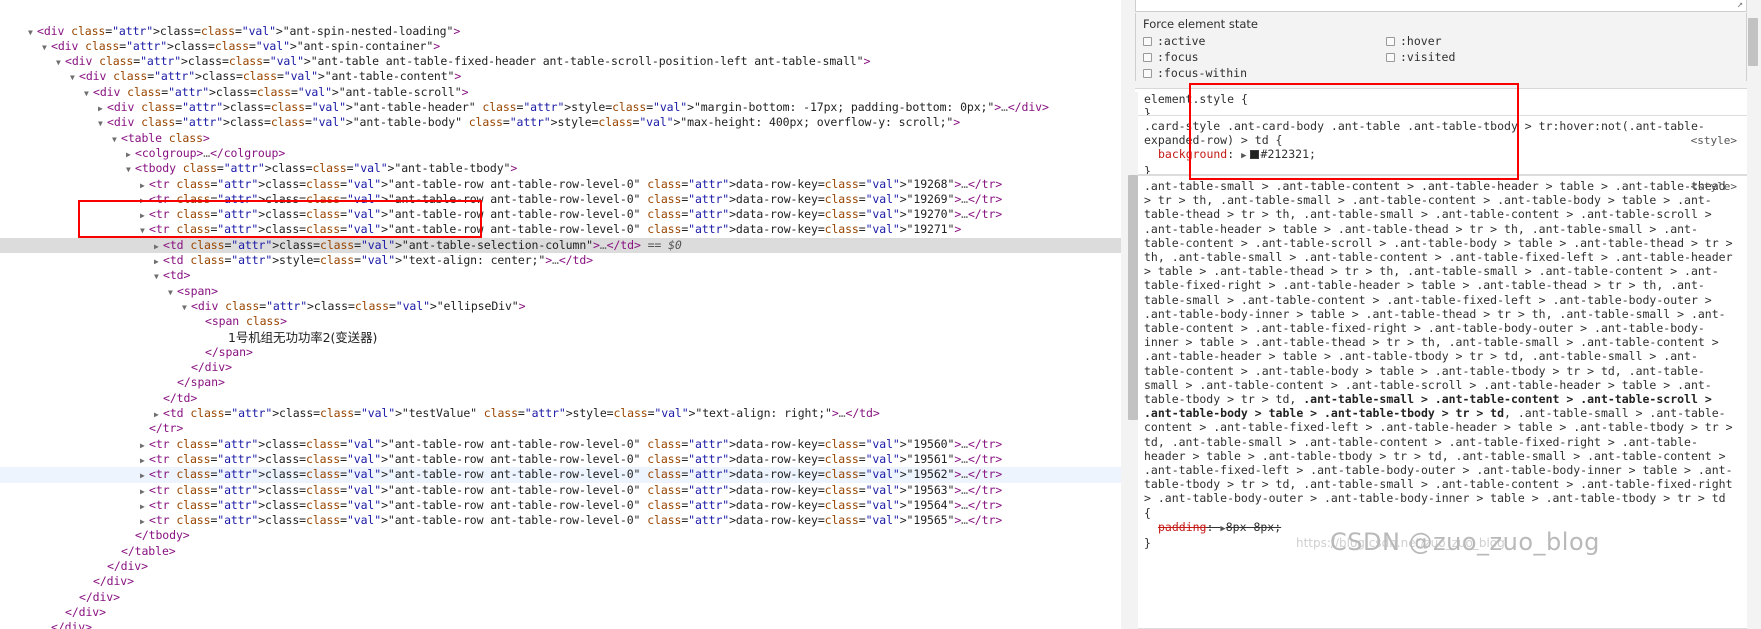 This screenshot has height=629, width=1761. Describe the element at coordinates (560, 428) in the screenshot. I see `dom-tree-line: </tr>` at that location.